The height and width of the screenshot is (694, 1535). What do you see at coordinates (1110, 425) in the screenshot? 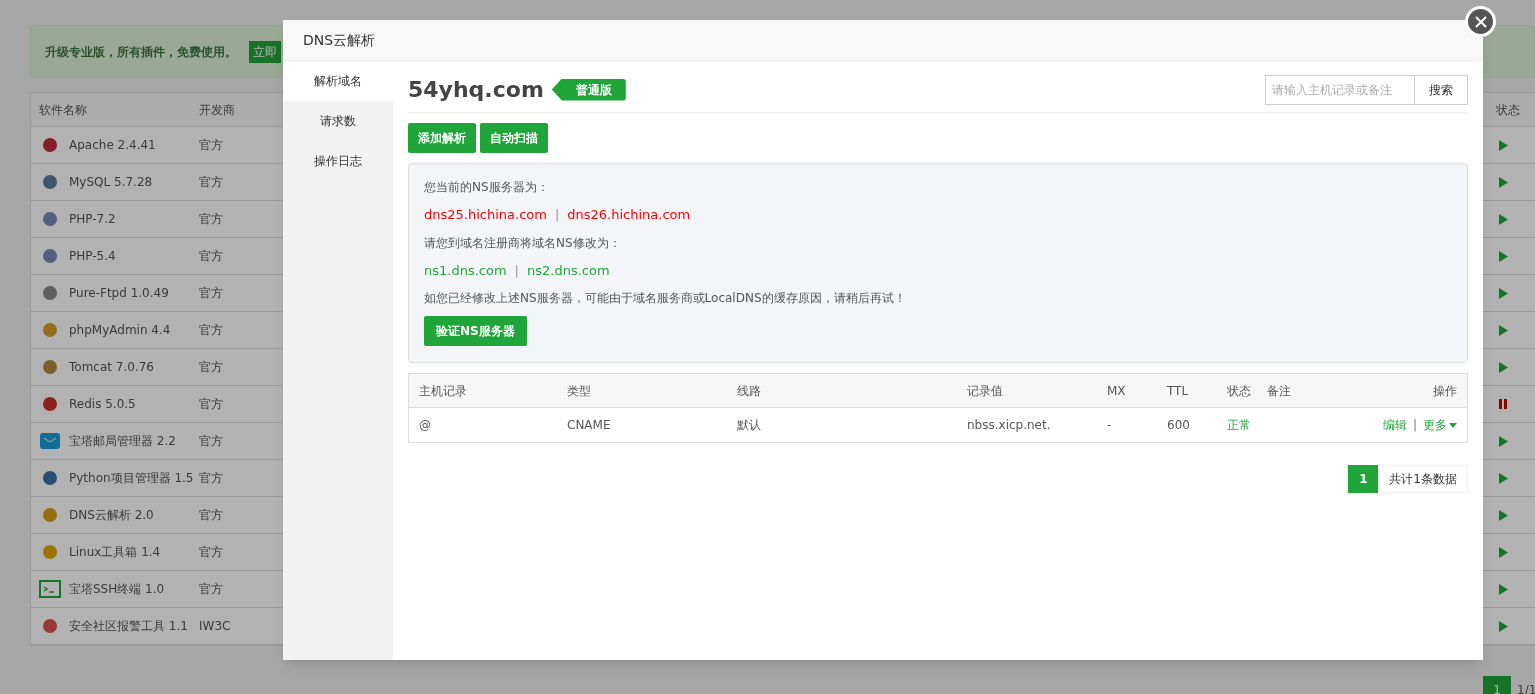
I see `mx-cell-text: -` at bounding box center [1110, 425].